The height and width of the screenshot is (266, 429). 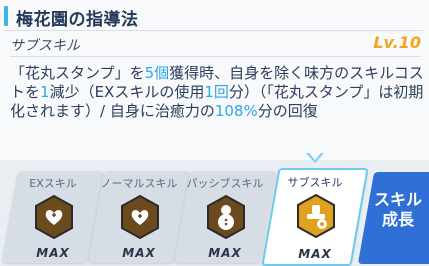 I want to click on heart-hands-icon, so click(x=54, y=217).